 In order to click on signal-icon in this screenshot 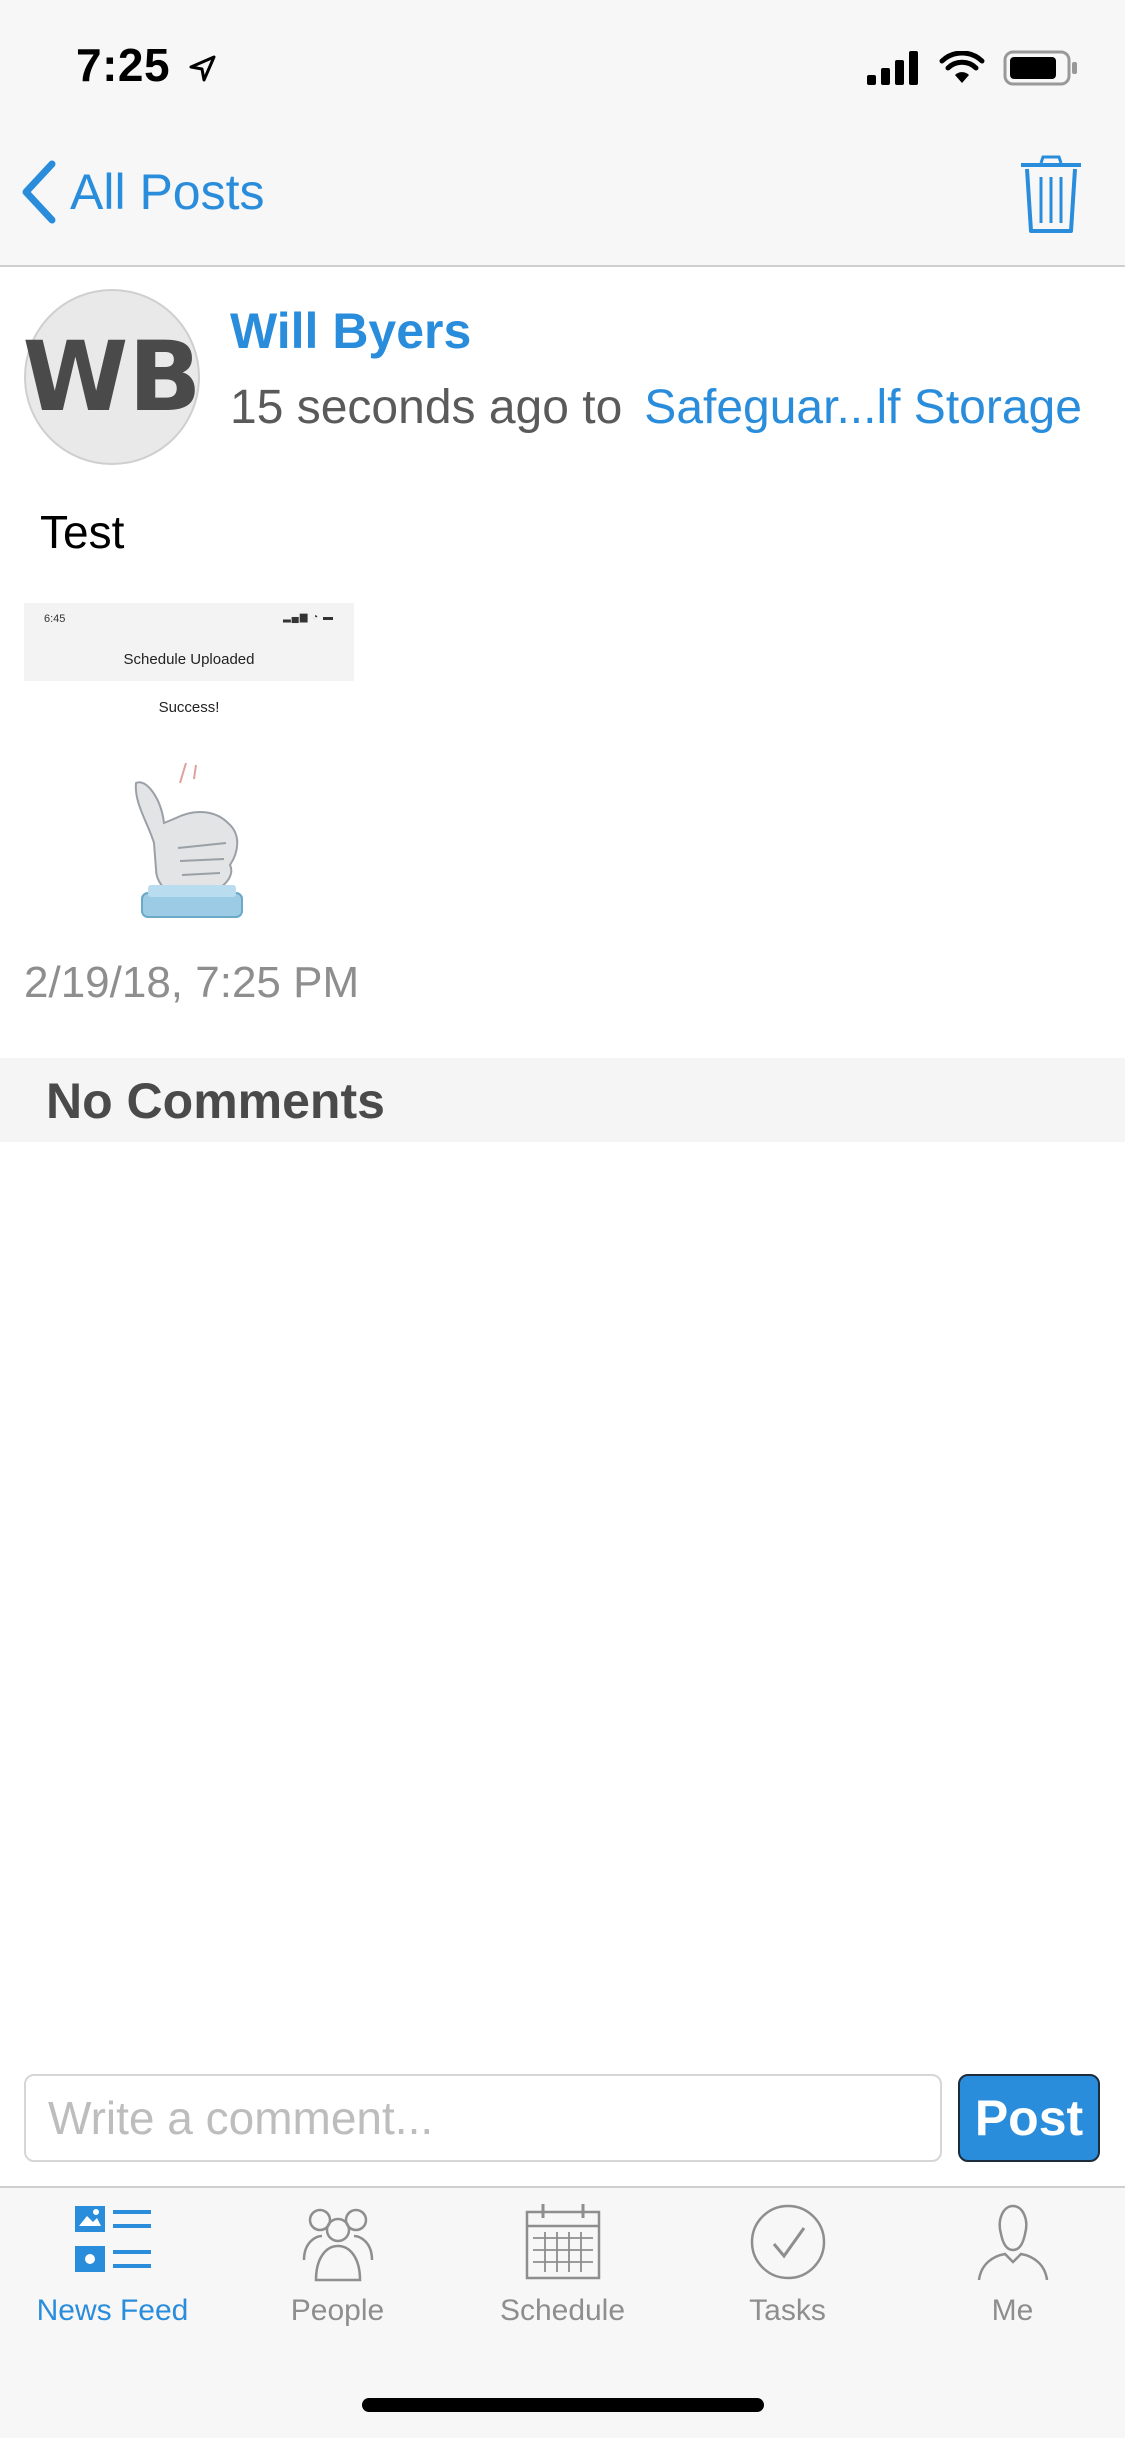, I will do `click(892, 68)`.